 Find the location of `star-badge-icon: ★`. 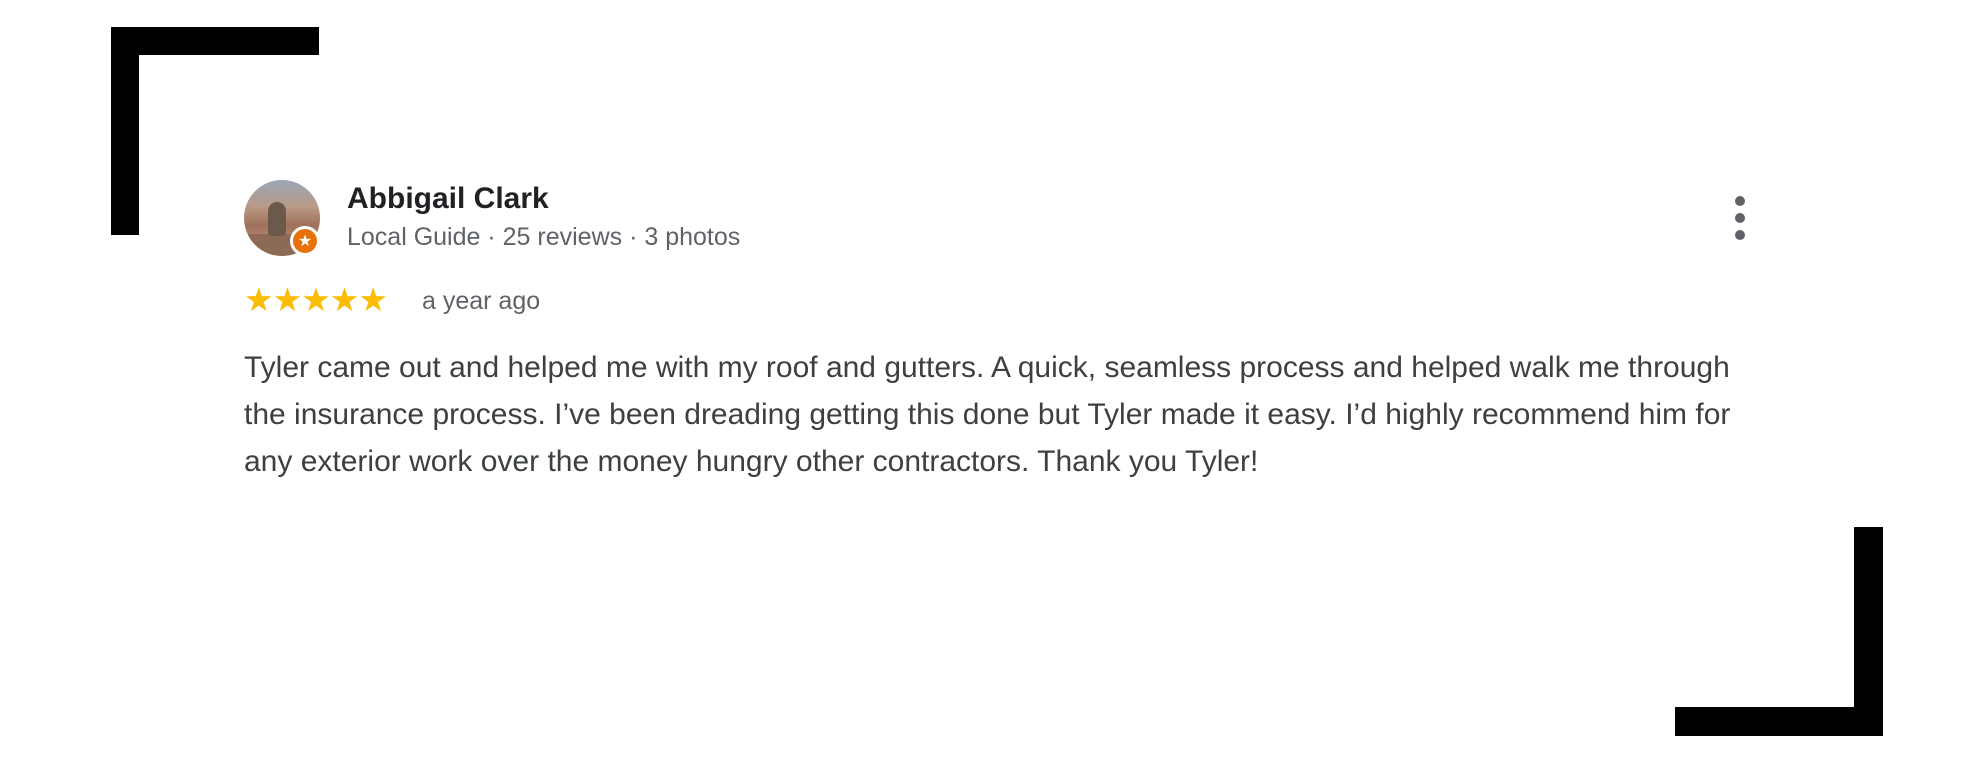

star-badge-icon: ★ is located at coordinates (305, 241).